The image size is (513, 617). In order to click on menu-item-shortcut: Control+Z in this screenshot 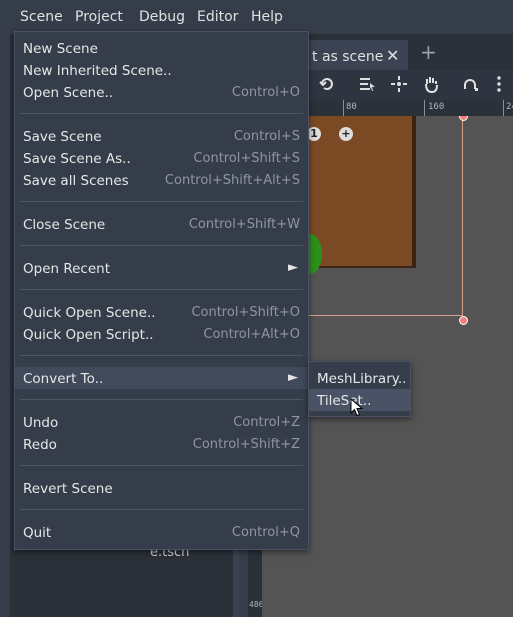, I will do `click(266, 422)`.